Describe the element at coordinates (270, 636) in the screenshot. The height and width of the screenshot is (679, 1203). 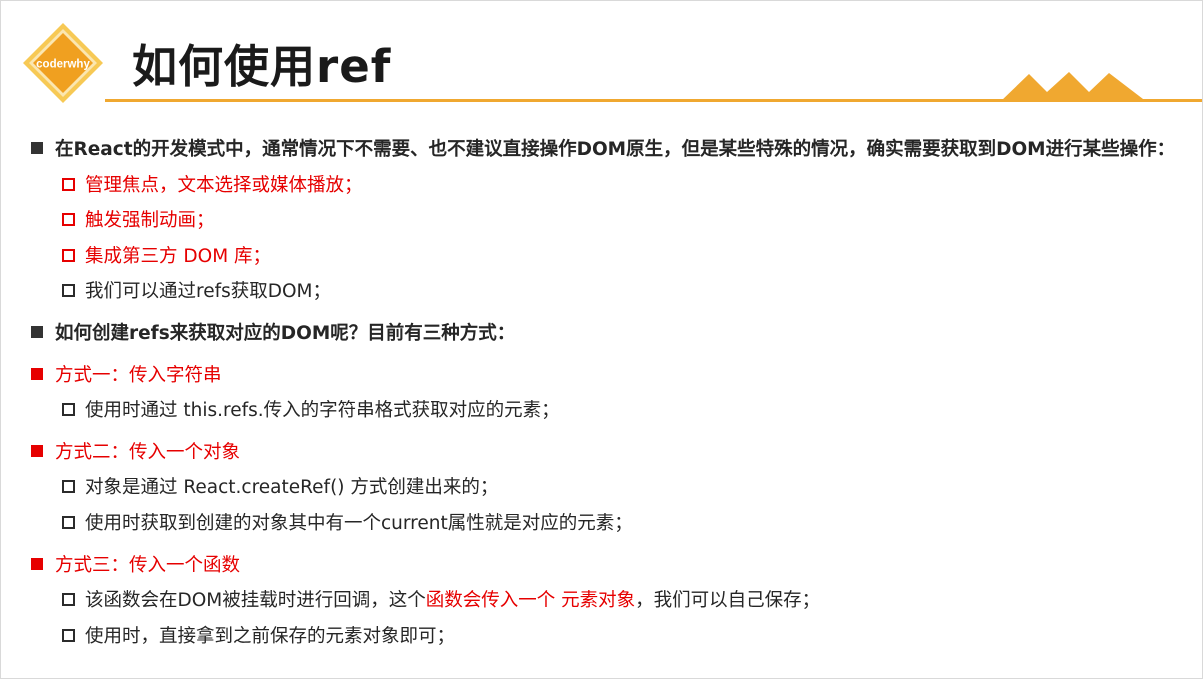
I see `list-item-text: 使用时，直接拿到之前保存的元素对象即可；` at that location.